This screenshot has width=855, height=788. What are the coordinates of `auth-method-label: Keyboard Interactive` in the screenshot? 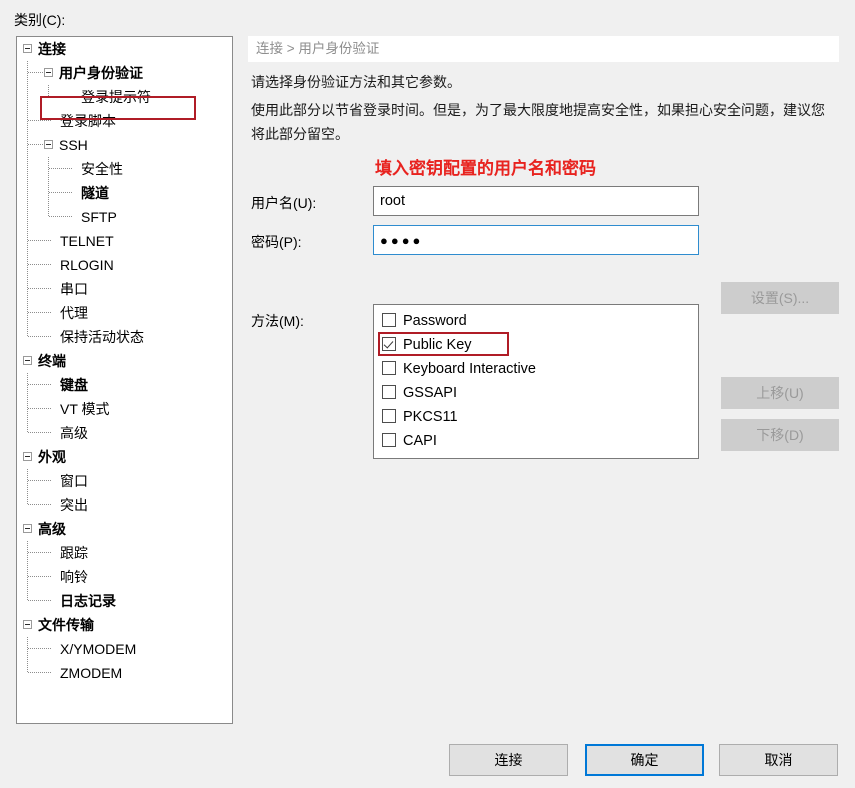 It's located at (469, 369).